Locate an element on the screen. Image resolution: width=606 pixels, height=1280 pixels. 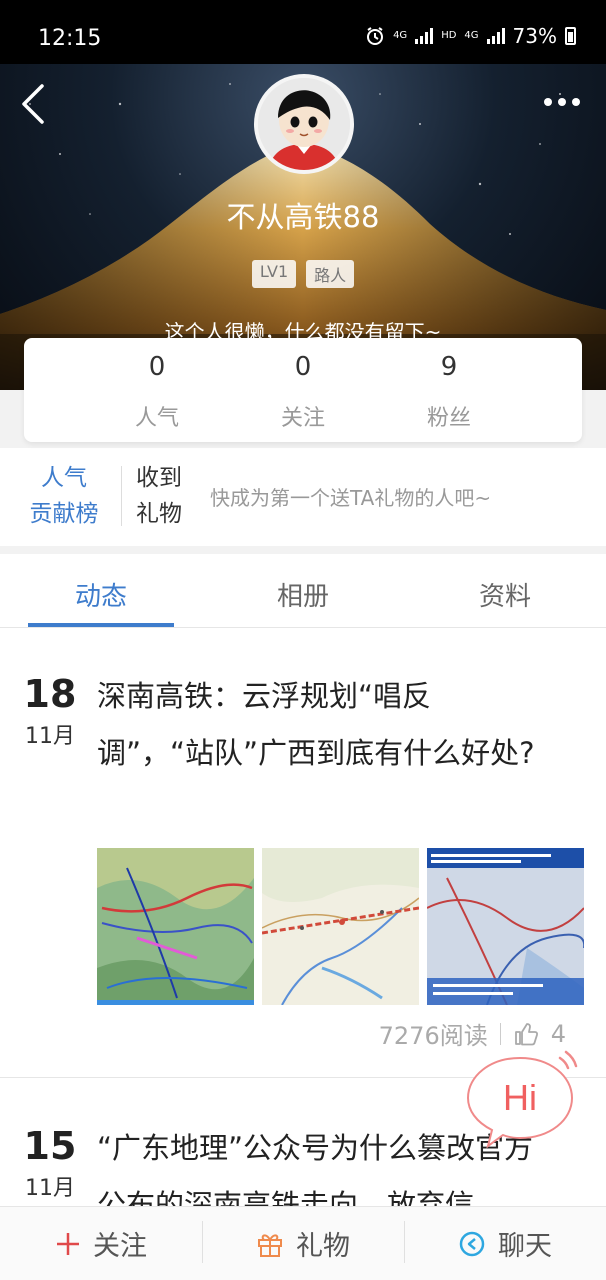
thumbs-up-icon is located at coordinates (526, 1034).